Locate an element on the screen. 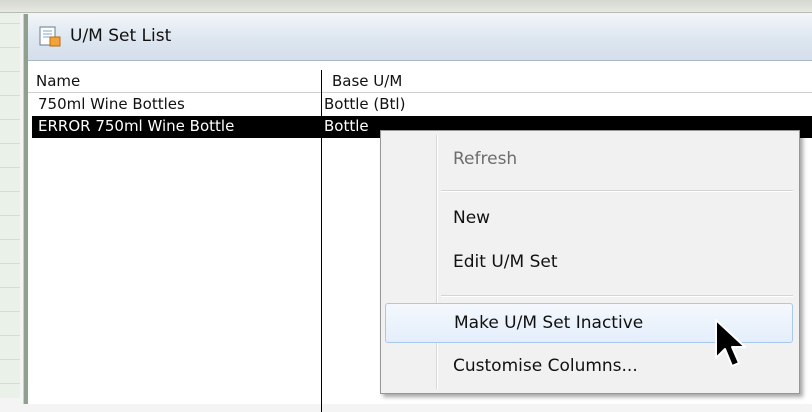 The width and height of the screenshot is (812, 412). cell-name: ERROR 750ml Wine Bottle is located at coordinates (136, 126).